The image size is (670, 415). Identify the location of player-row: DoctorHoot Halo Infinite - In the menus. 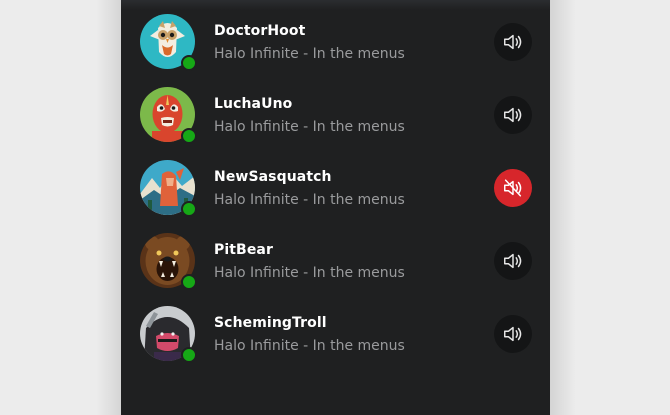
(335, 38).